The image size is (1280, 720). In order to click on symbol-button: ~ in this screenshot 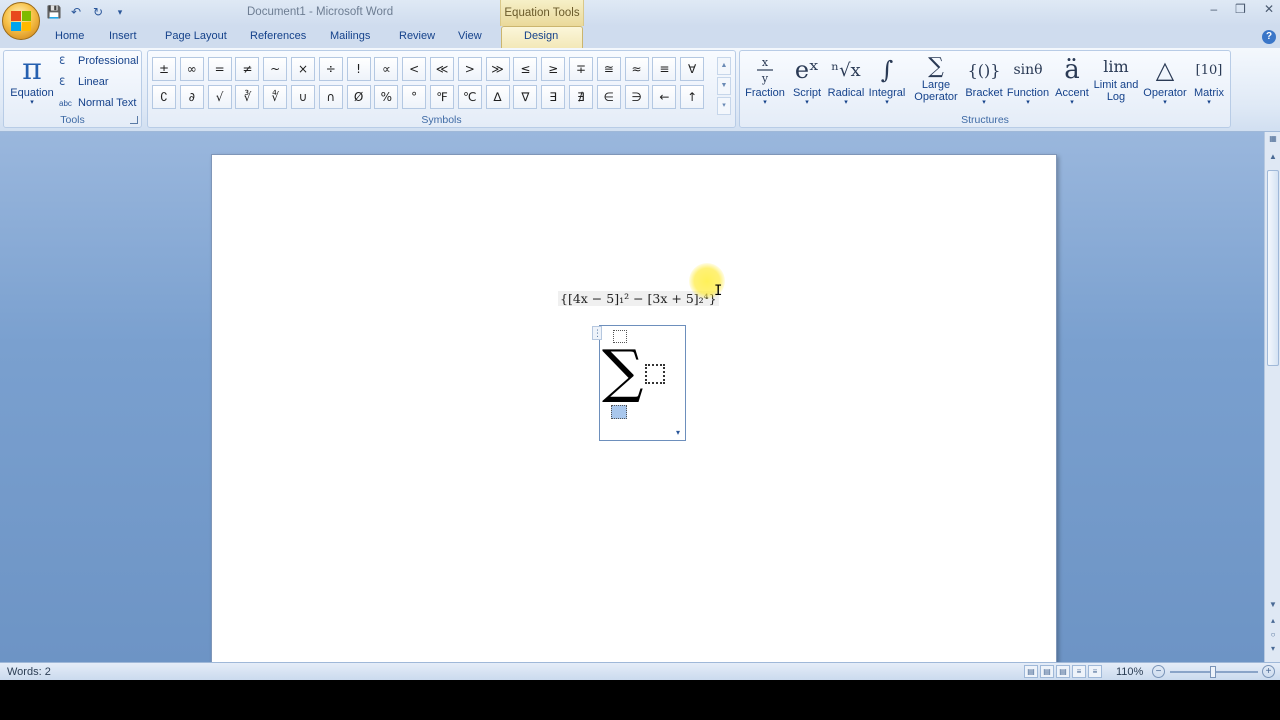, I will do `click(275, 69)`.